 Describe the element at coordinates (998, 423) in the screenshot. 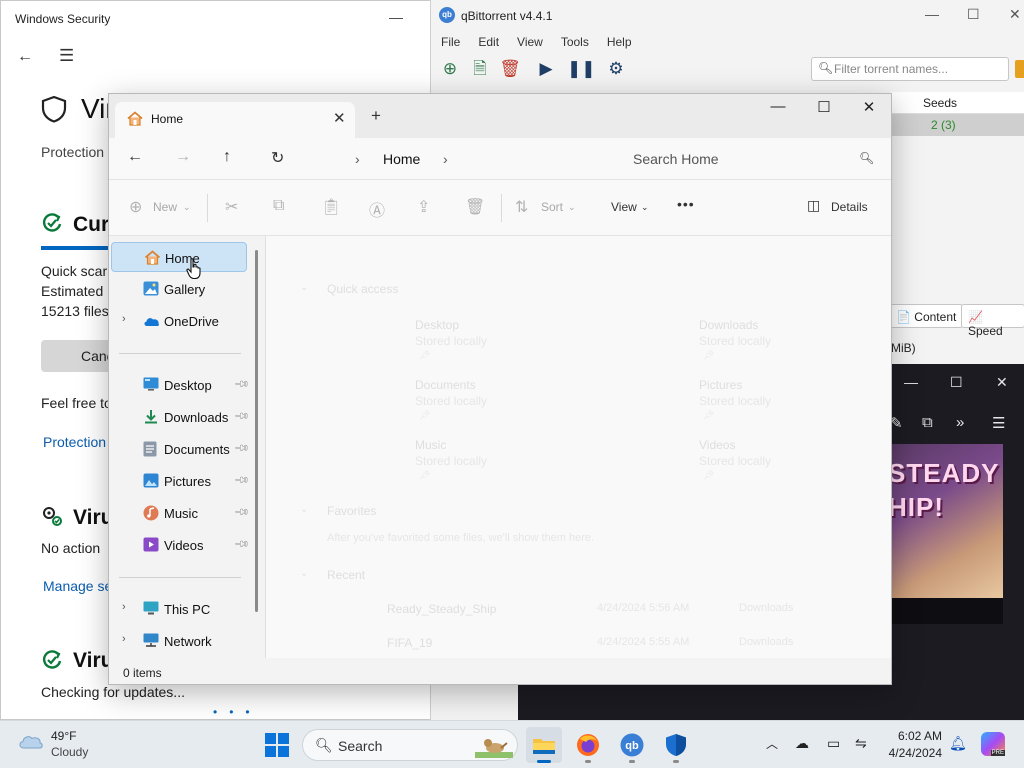

I see `app-menu-icon: ☰` at that location.